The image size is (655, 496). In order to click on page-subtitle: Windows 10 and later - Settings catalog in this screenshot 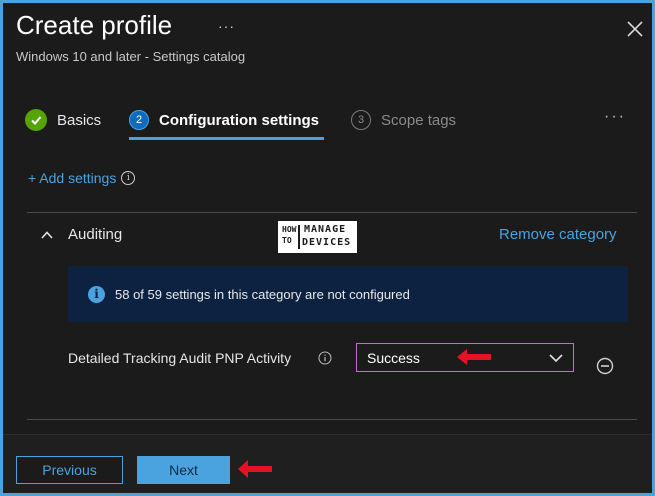, I will do `click(131, 56)`.